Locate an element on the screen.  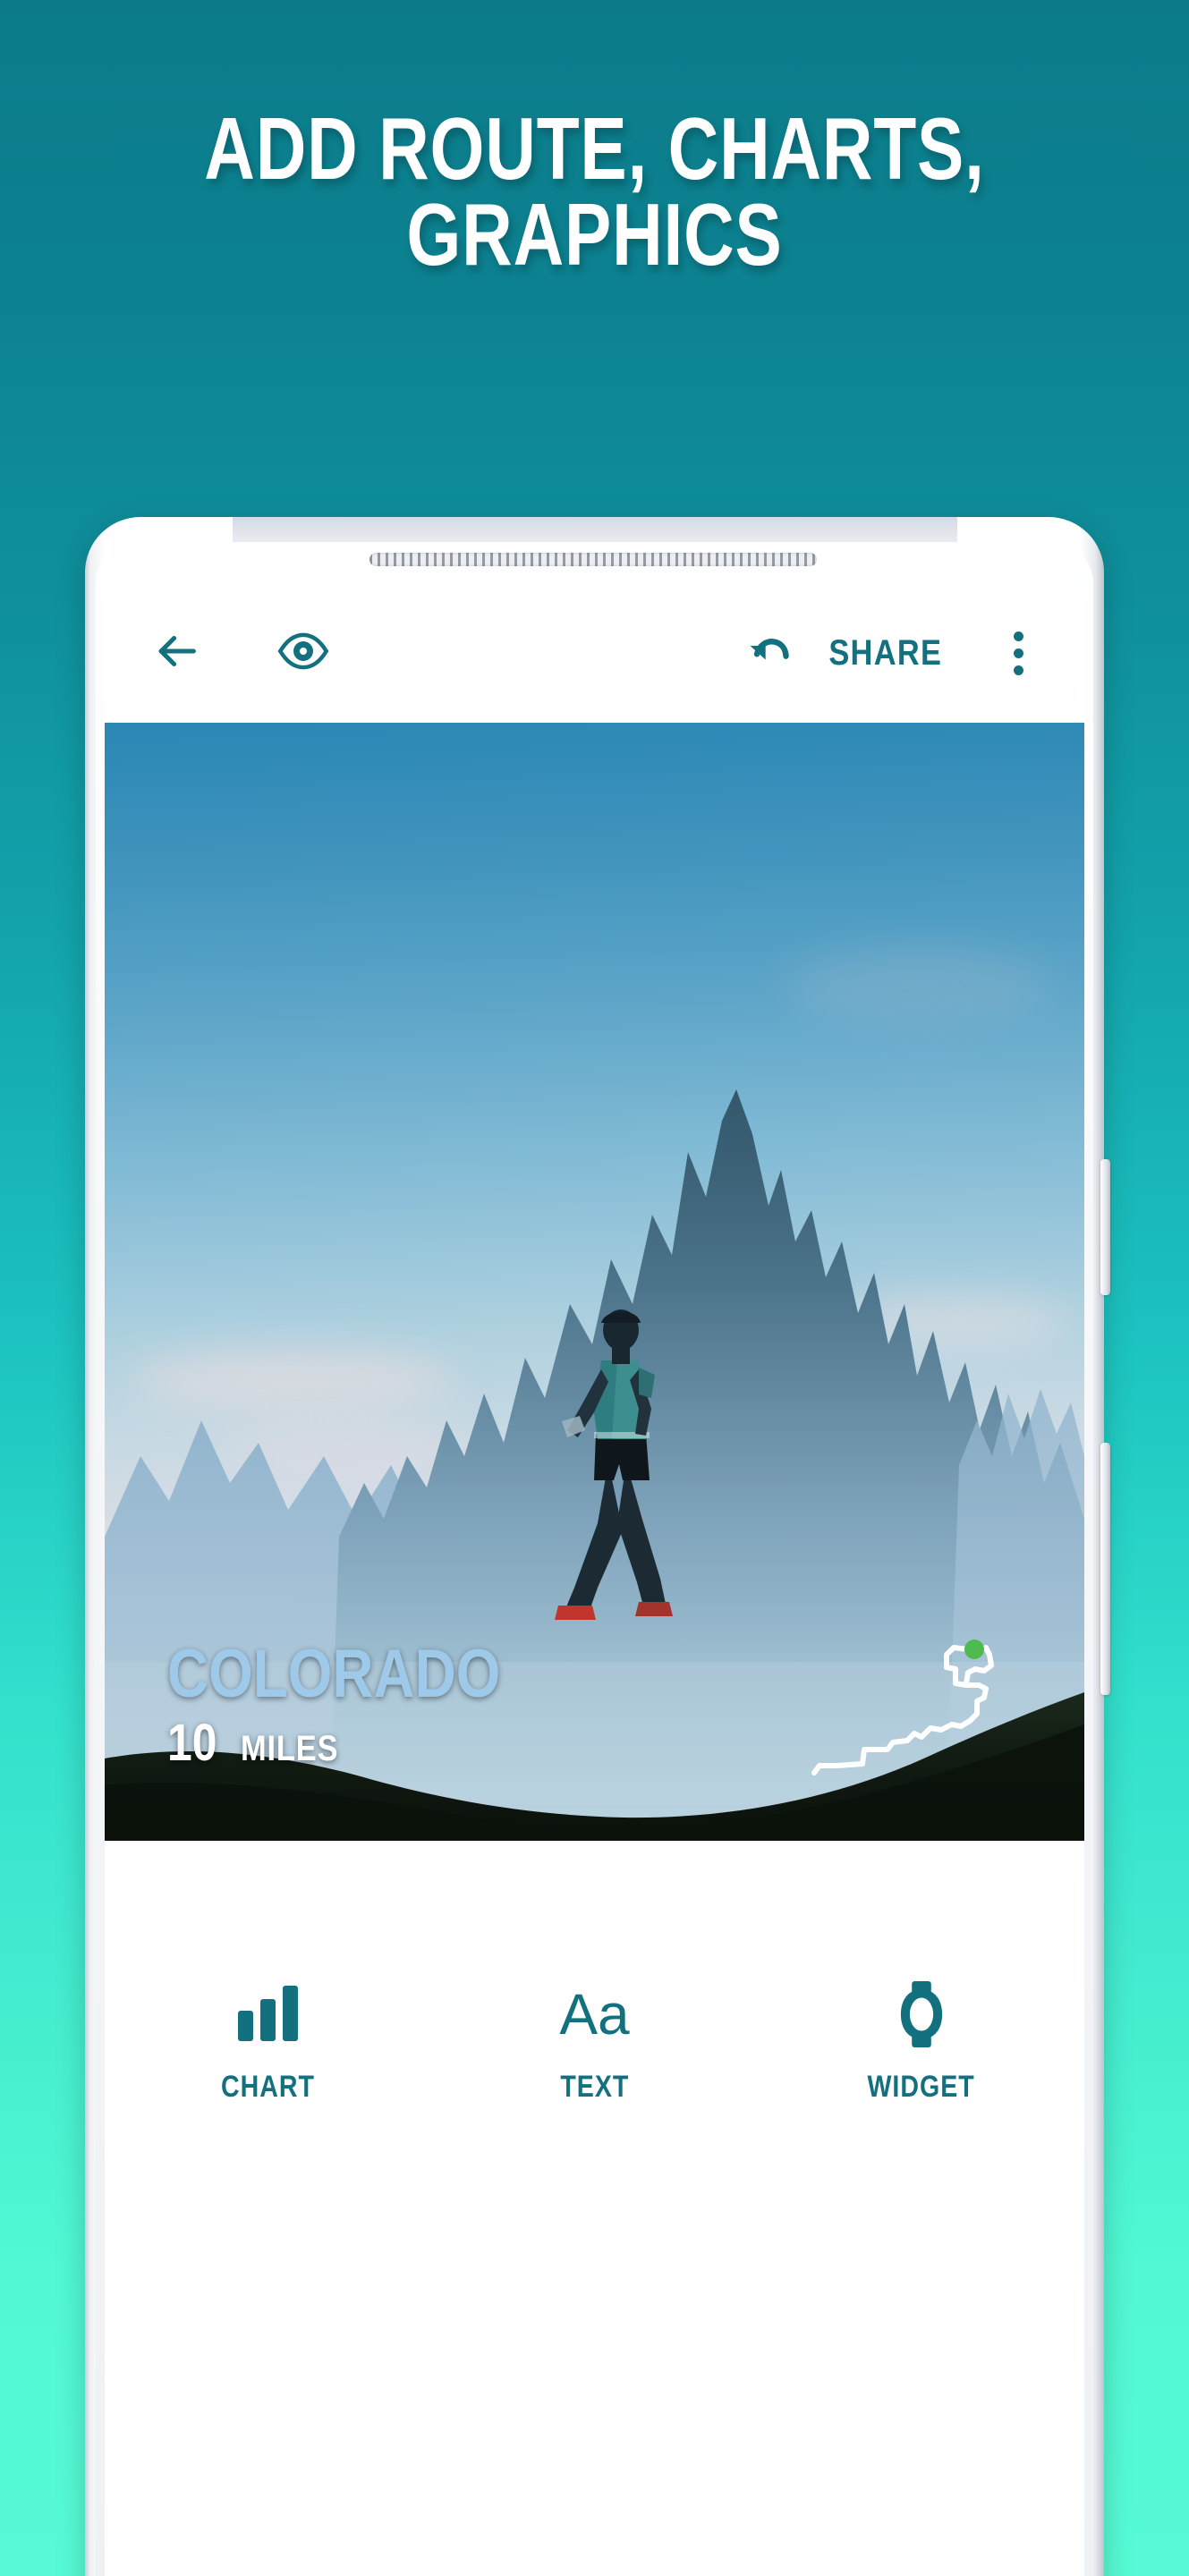
power-button is located at coordinates (1105, 1569).